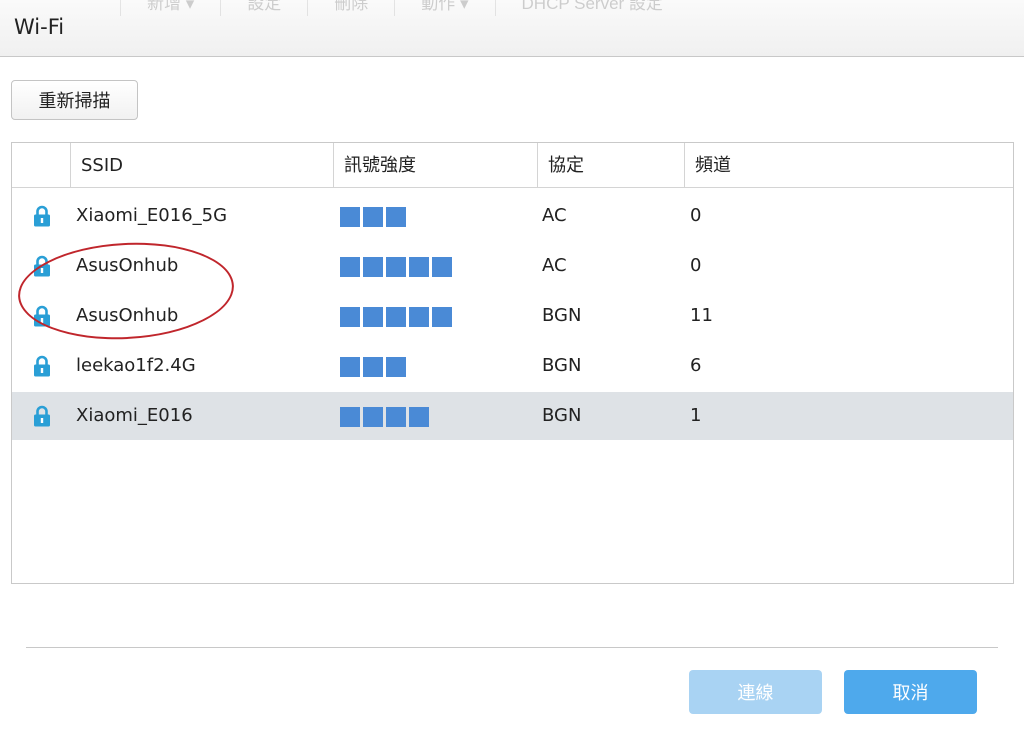 The height and width of the screenshot is (732, 1024). Describe the element at coordinates (74, 100) in the screenshot. I see `rescan-button: 重新掃描` at that location.